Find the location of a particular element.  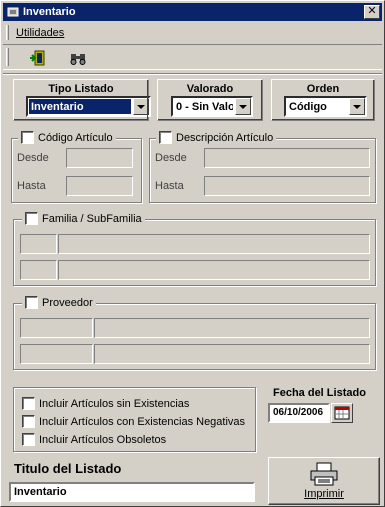

menu-grip is located at coordinates (7, 32).